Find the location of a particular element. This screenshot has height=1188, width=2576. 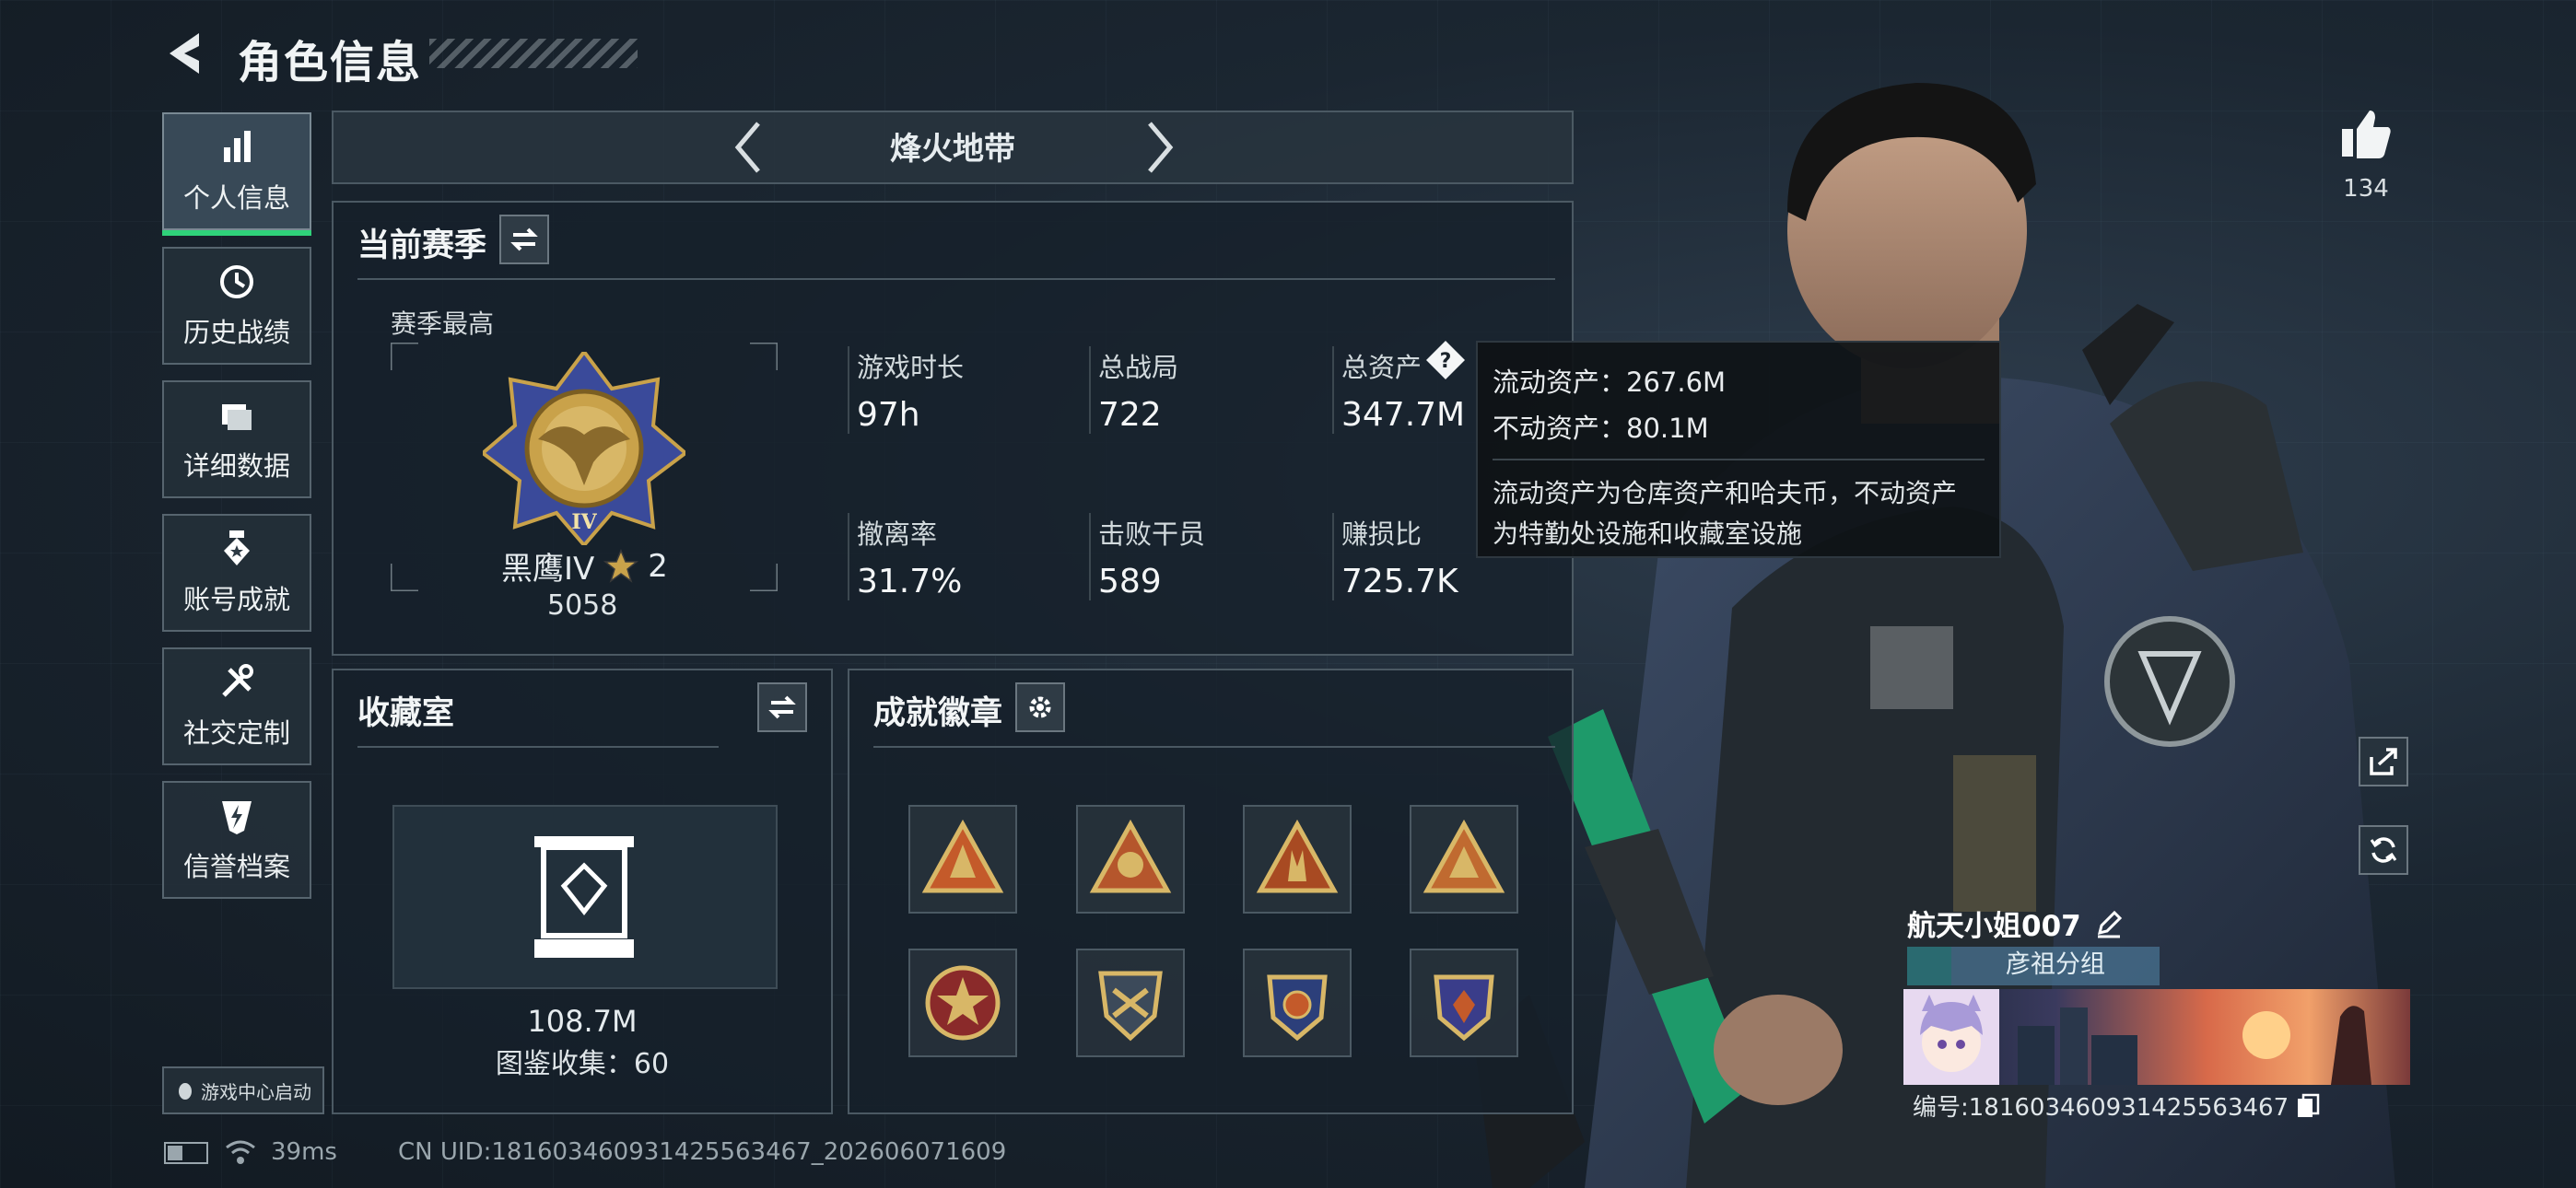

stat-label: 撤离率 is located at coordinates (897, 534).